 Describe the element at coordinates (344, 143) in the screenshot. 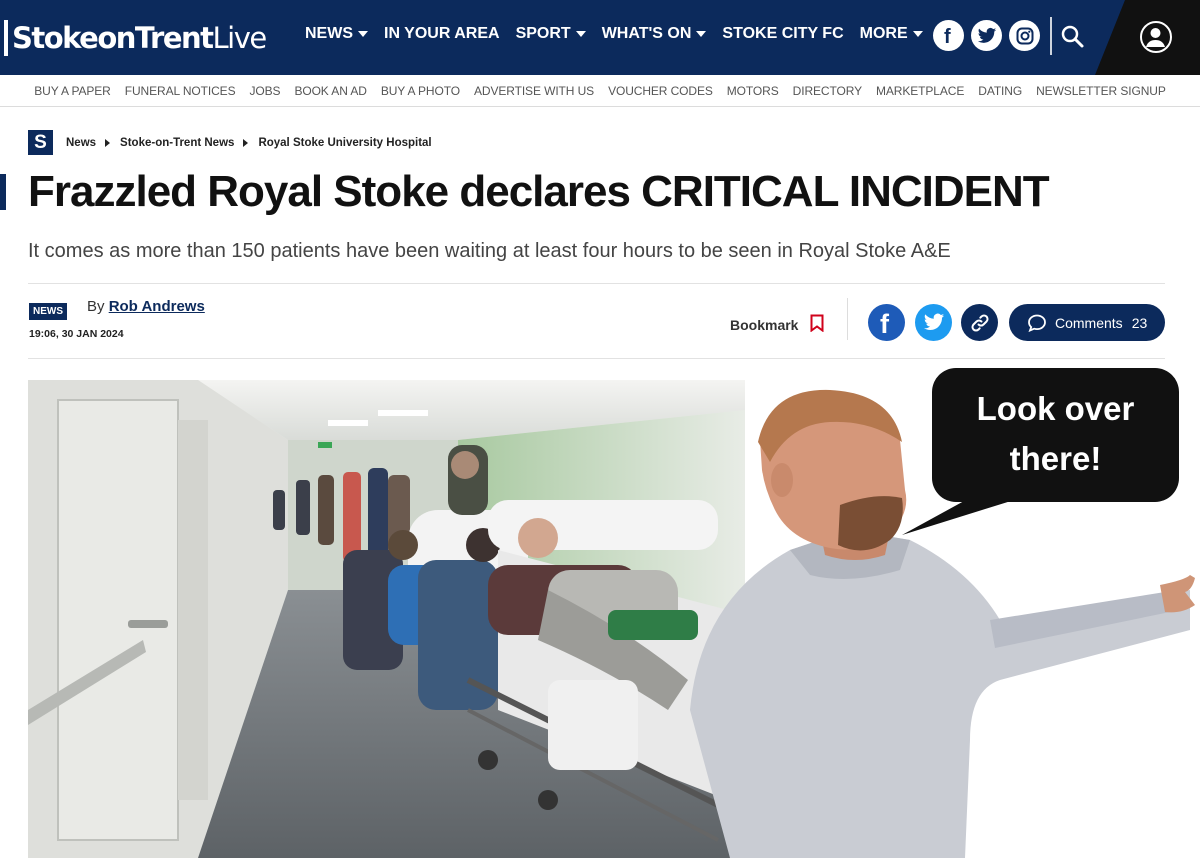

I see `breadcrumb-royal-stoke: Royal Stoke University Hospital` at that location.